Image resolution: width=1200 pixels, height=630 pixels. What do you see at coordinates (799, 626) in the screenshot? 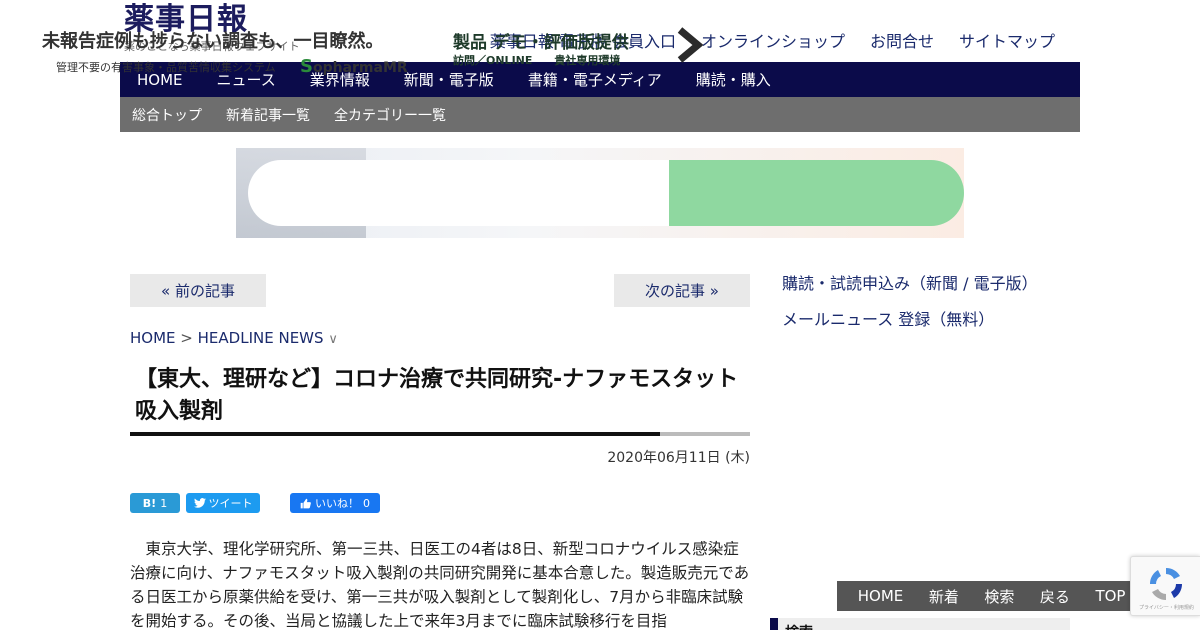
I see `sidebar-search-label: 検索` at bounding box center [799, 626].